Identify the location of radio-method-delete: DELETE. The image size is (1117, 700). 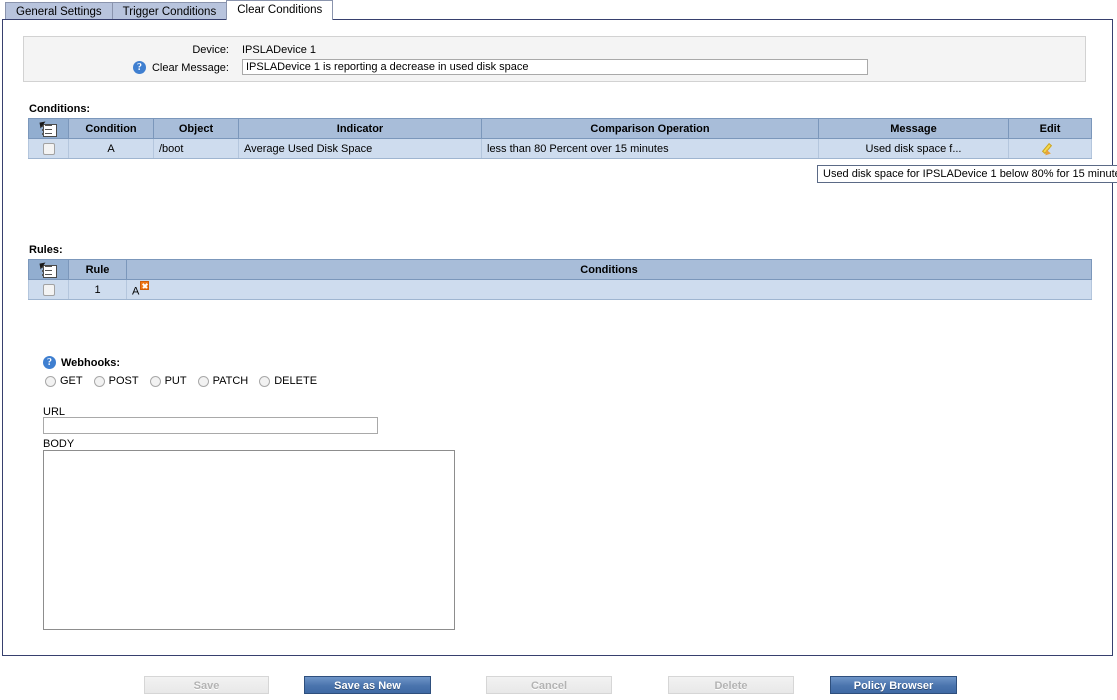
(288, 381).